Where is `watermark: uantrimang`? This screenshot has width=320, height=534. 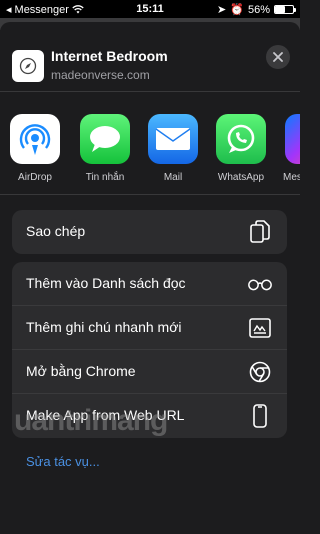 watermark: uantrimang is located at coordinates (91, 420).